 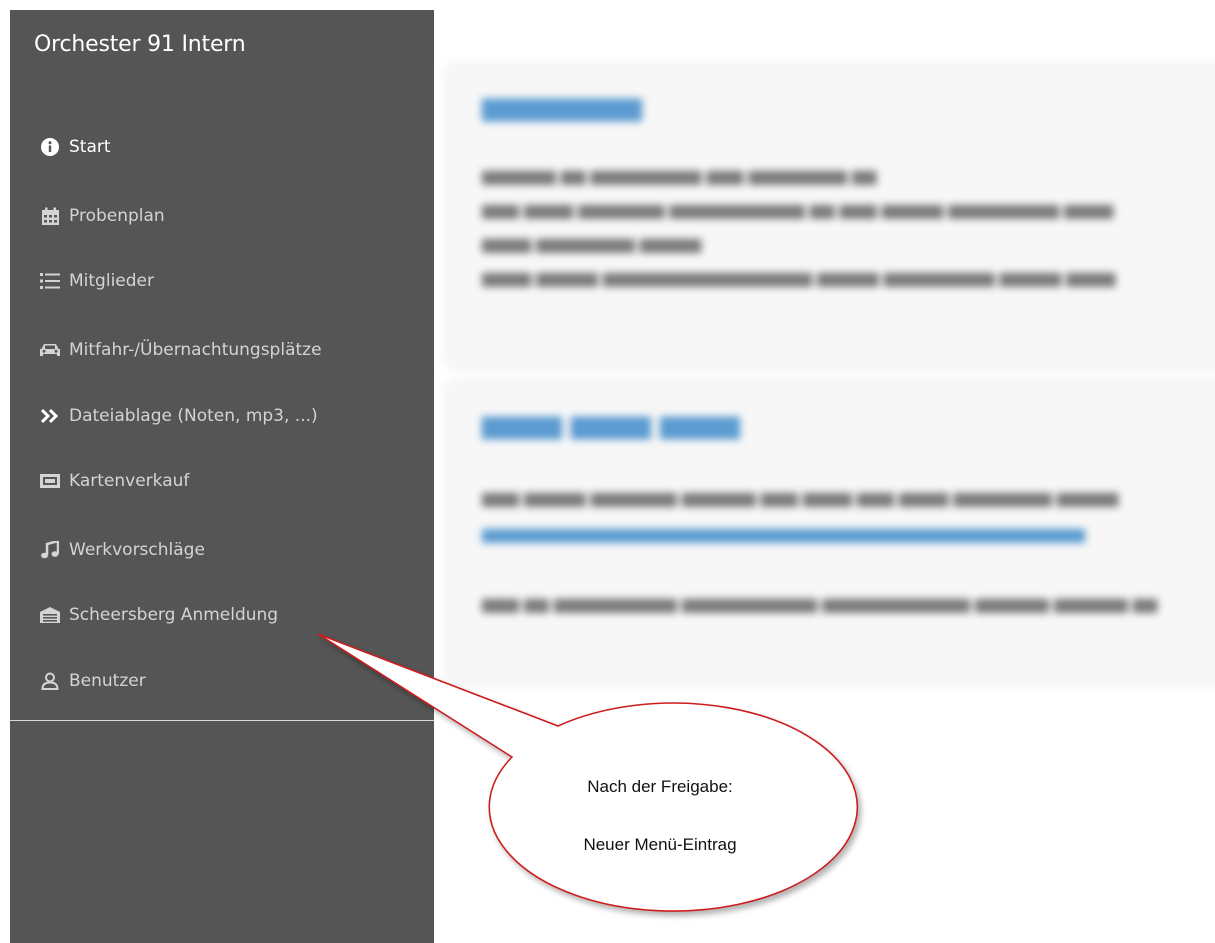 I want to click on nav-item-werkvorschlaege: Werkvorschläge, so click(x=122, y=550).